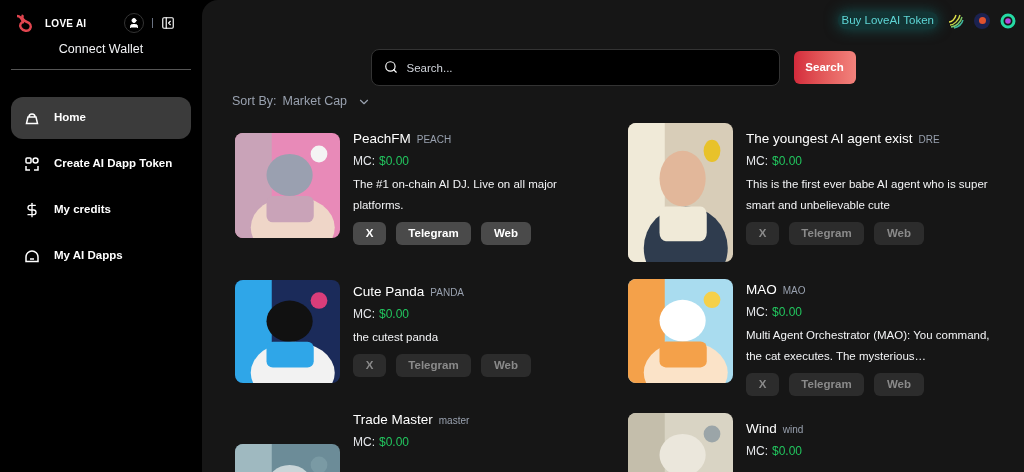  Describe the element at coordinates (101, 255) in the screenshot. I see `sidebar-item: My AI Dapps` at that location.